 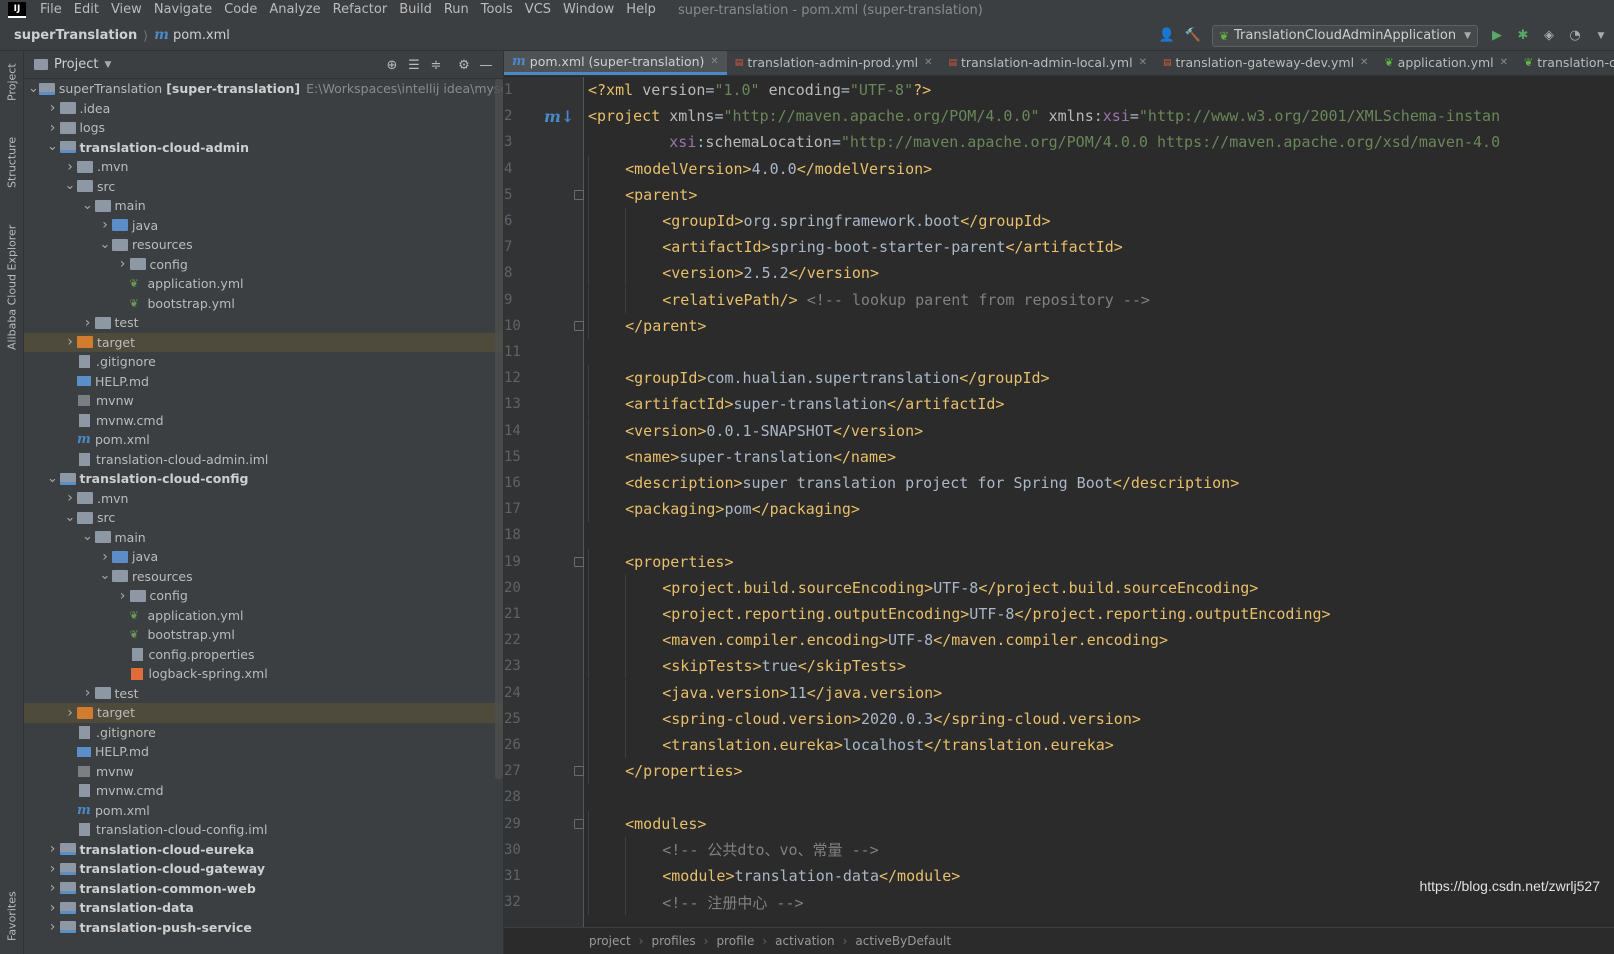 I want to click on tree-row: ⌄ translation-cloud-admin, so click(x=263, y=148).